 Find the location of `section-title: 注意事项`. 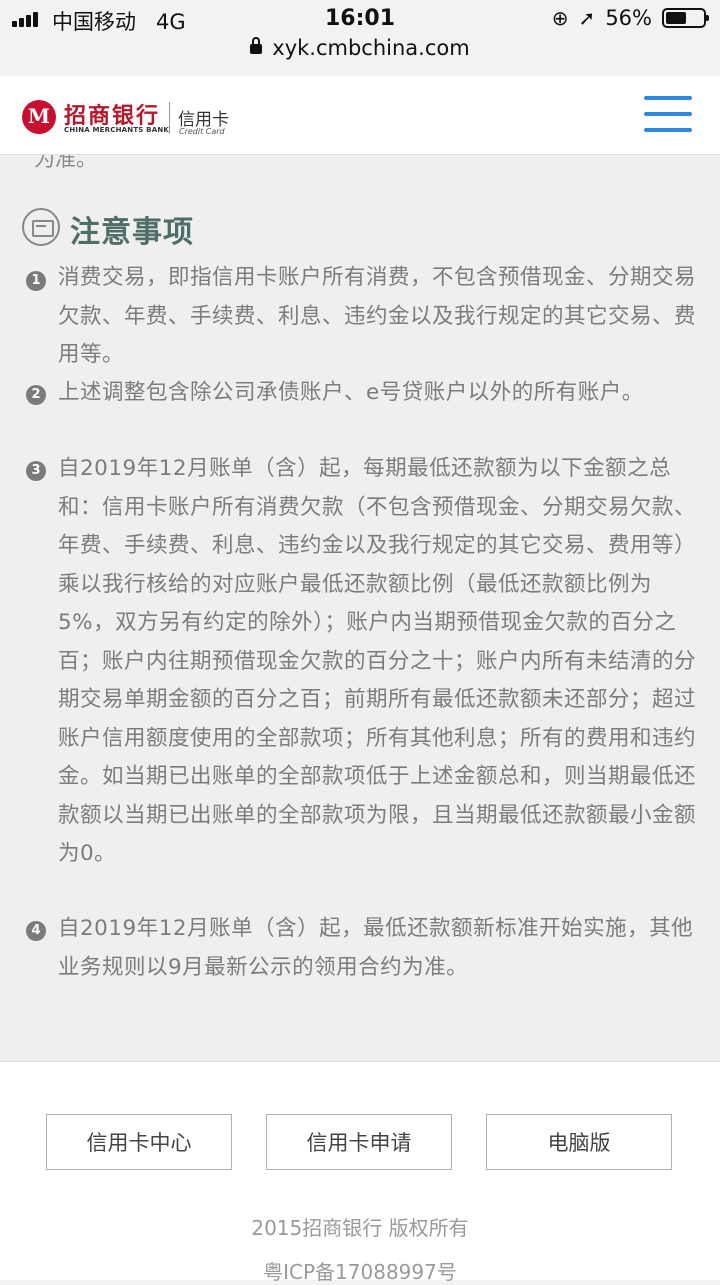

section-title: 注意事项 is located at coordinates (132, 232).